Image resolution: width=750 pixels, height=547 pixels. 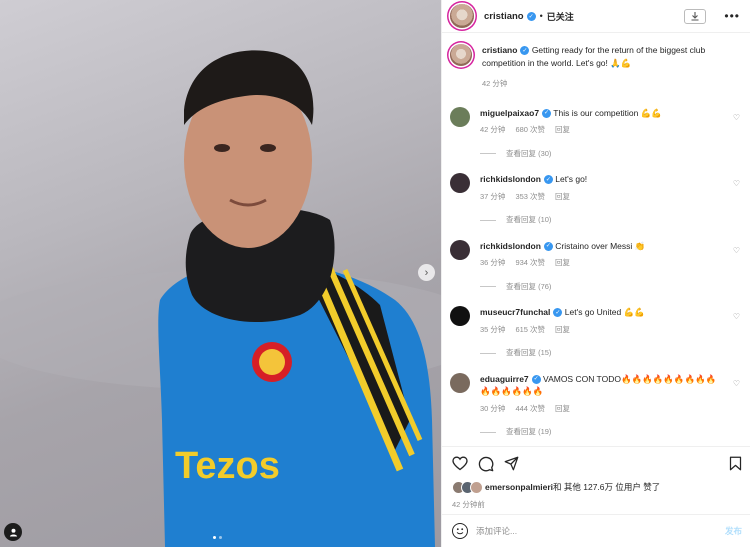 I want to click on comment-meta: 30 分钟 444 次赞 回复, so click(x=600, y=409).